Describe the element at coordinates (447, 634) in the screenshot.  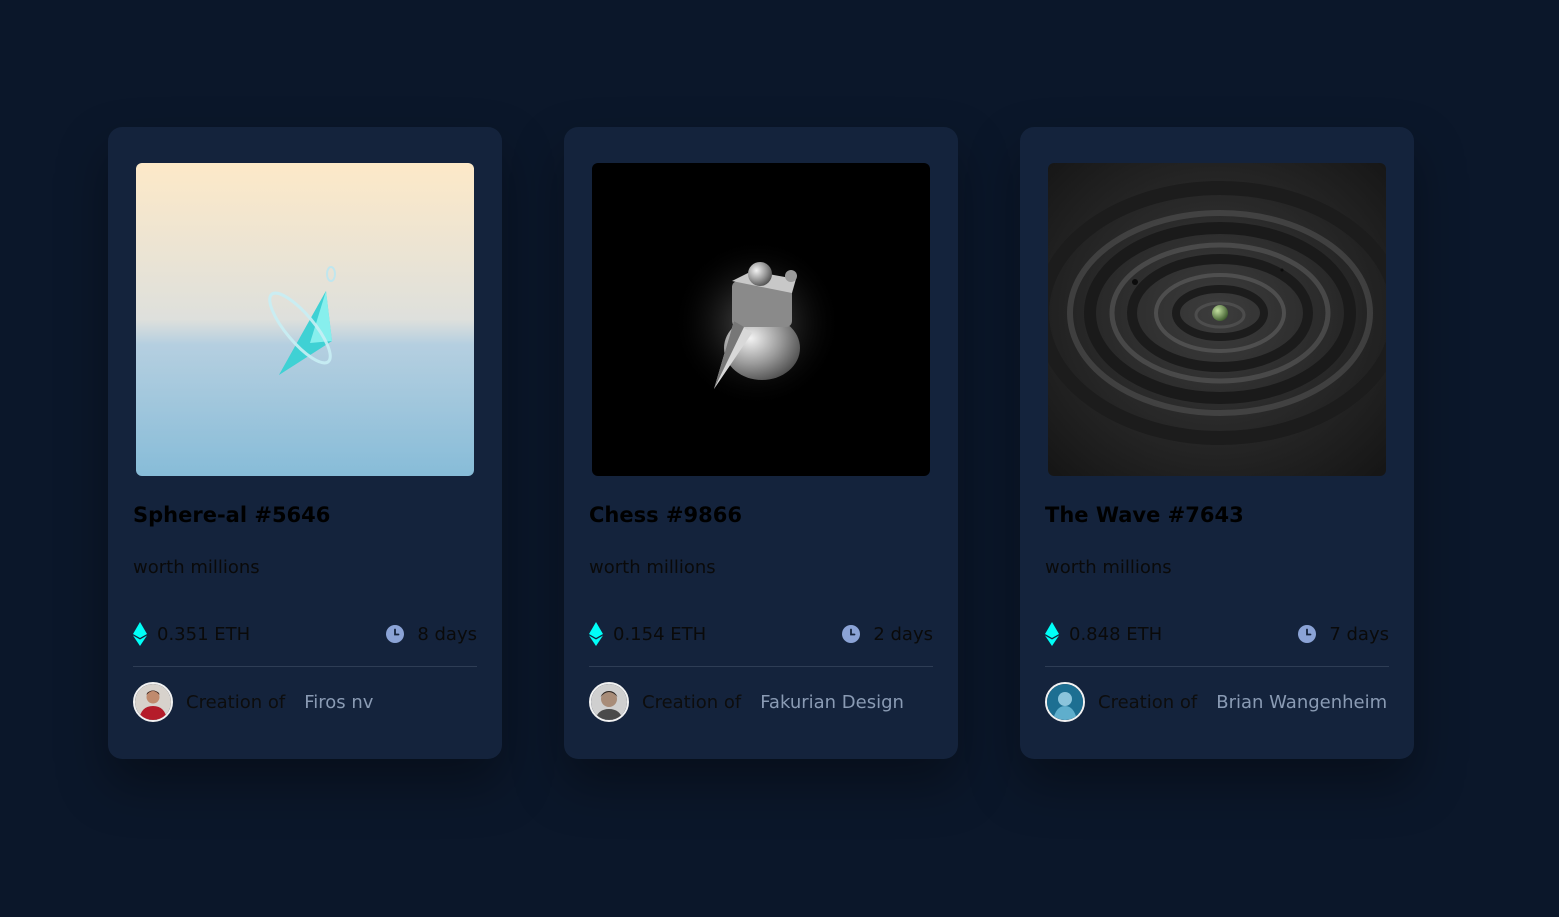
I see `time-left-value: 8 days` at that location.